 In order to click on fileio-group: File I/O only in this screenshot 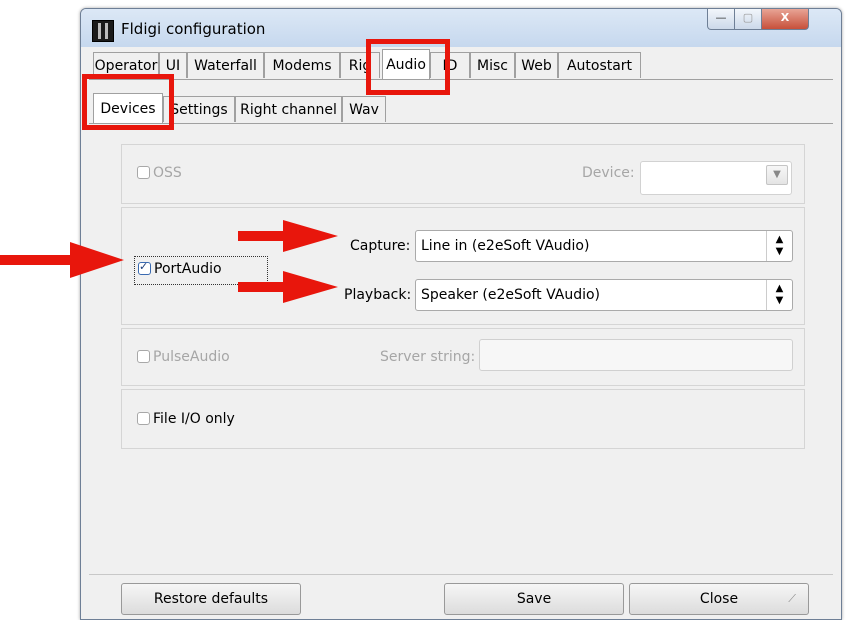, I will do `click(463, 419)`.